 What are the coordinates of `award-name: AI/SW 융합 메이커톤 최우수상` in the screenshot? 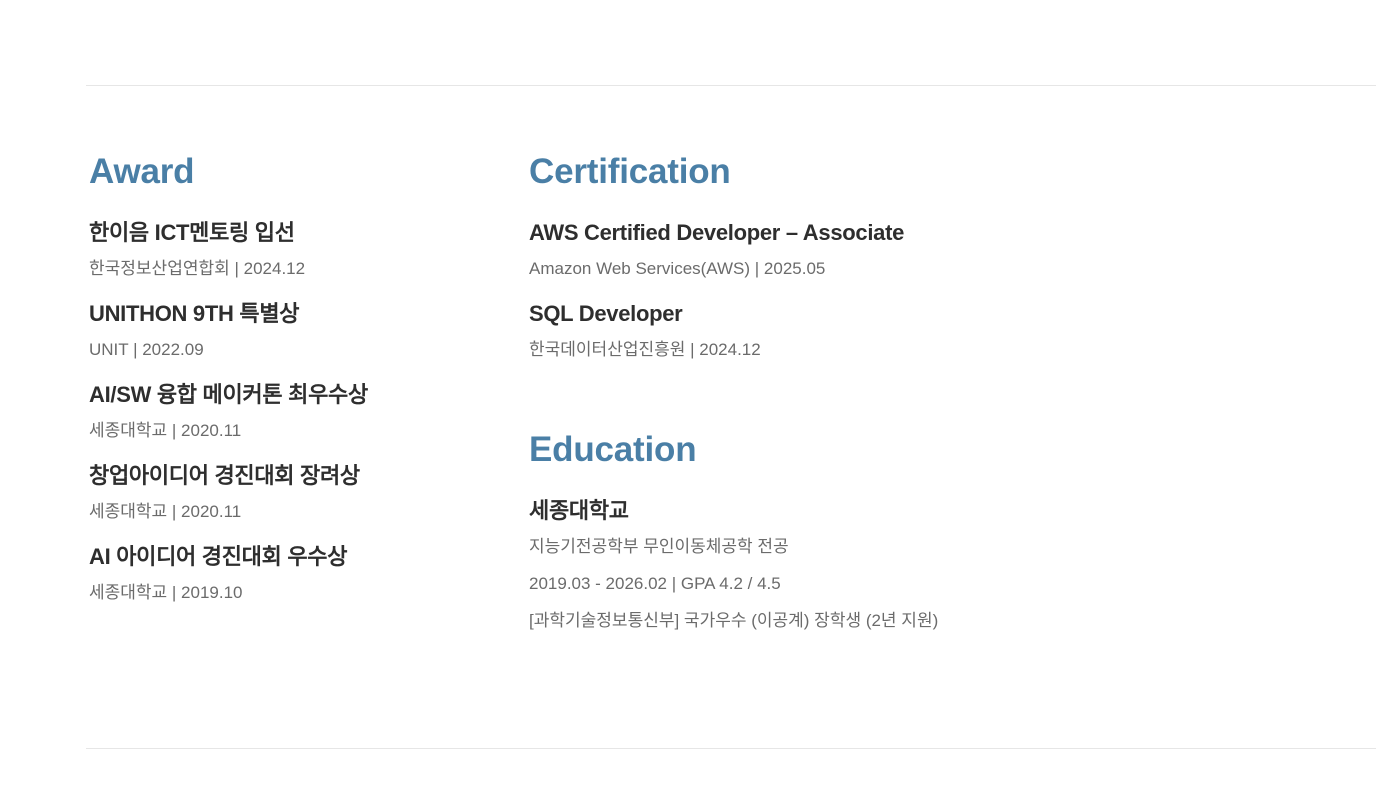 It's located at (228, 394).